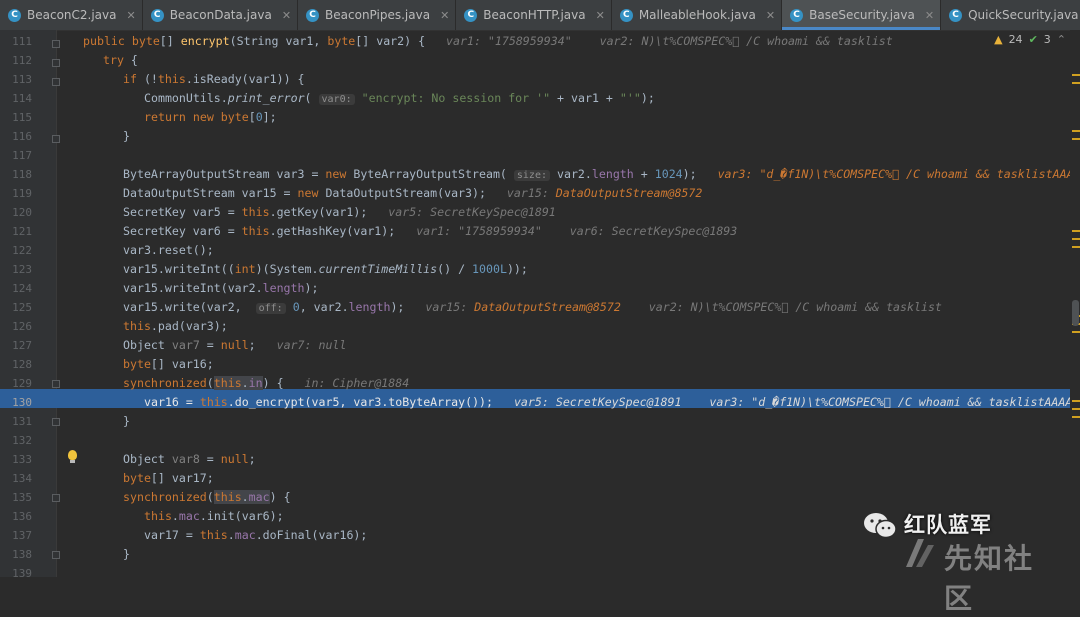 This screenshot has height=617, width=1080. I want to click on line-number: 129, so click(22, 383).